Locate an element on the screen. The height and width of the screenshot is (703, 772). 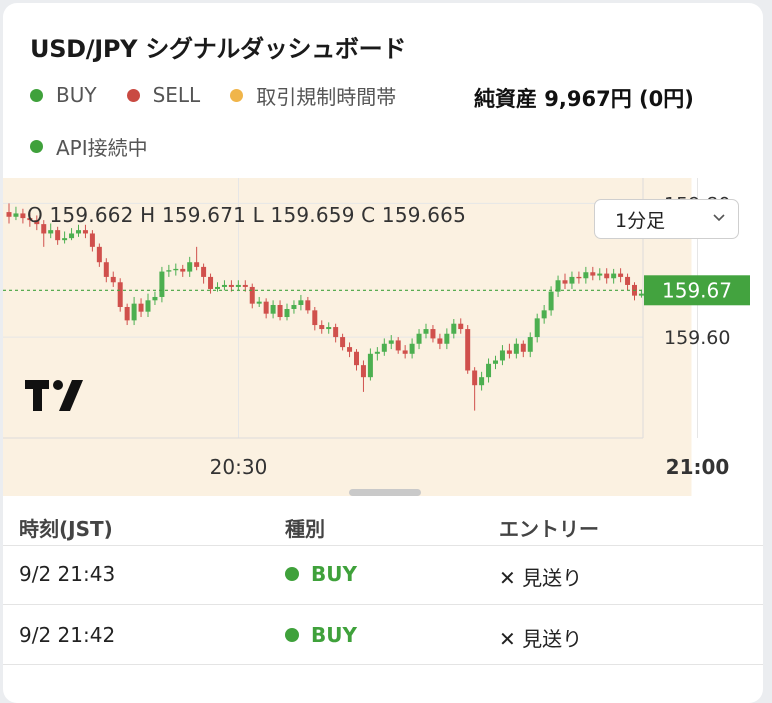
api-status-dot-icon is located at coordinates (36, 146).